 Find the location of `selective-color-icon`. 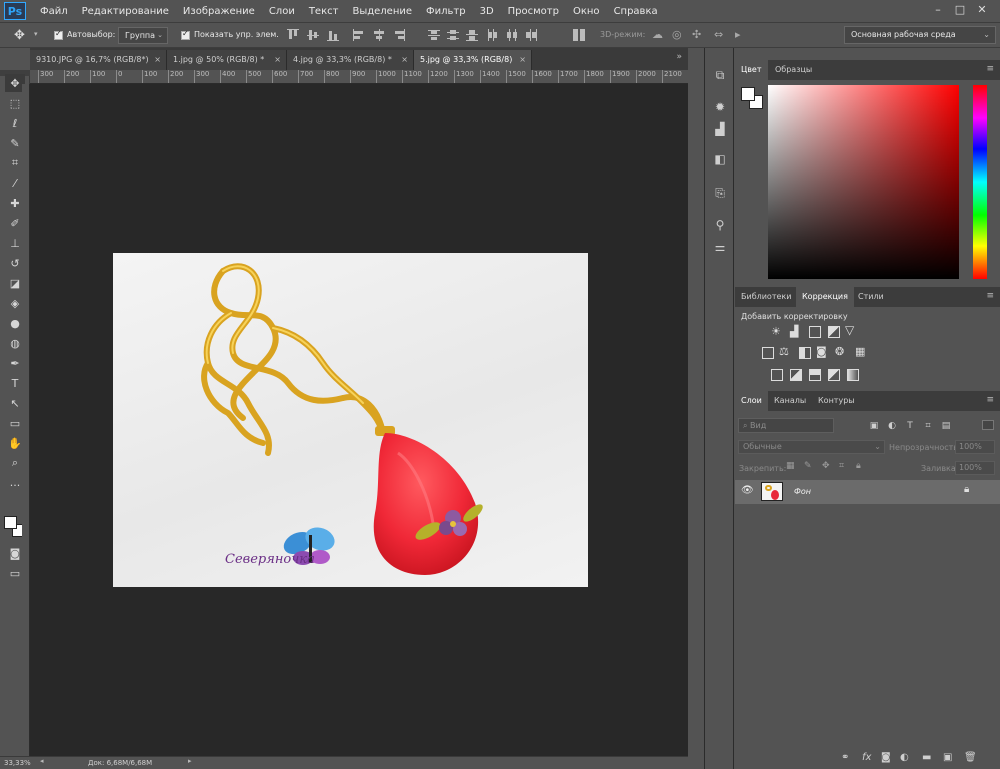

selective-color-icon is located at coordinates (834, 375).